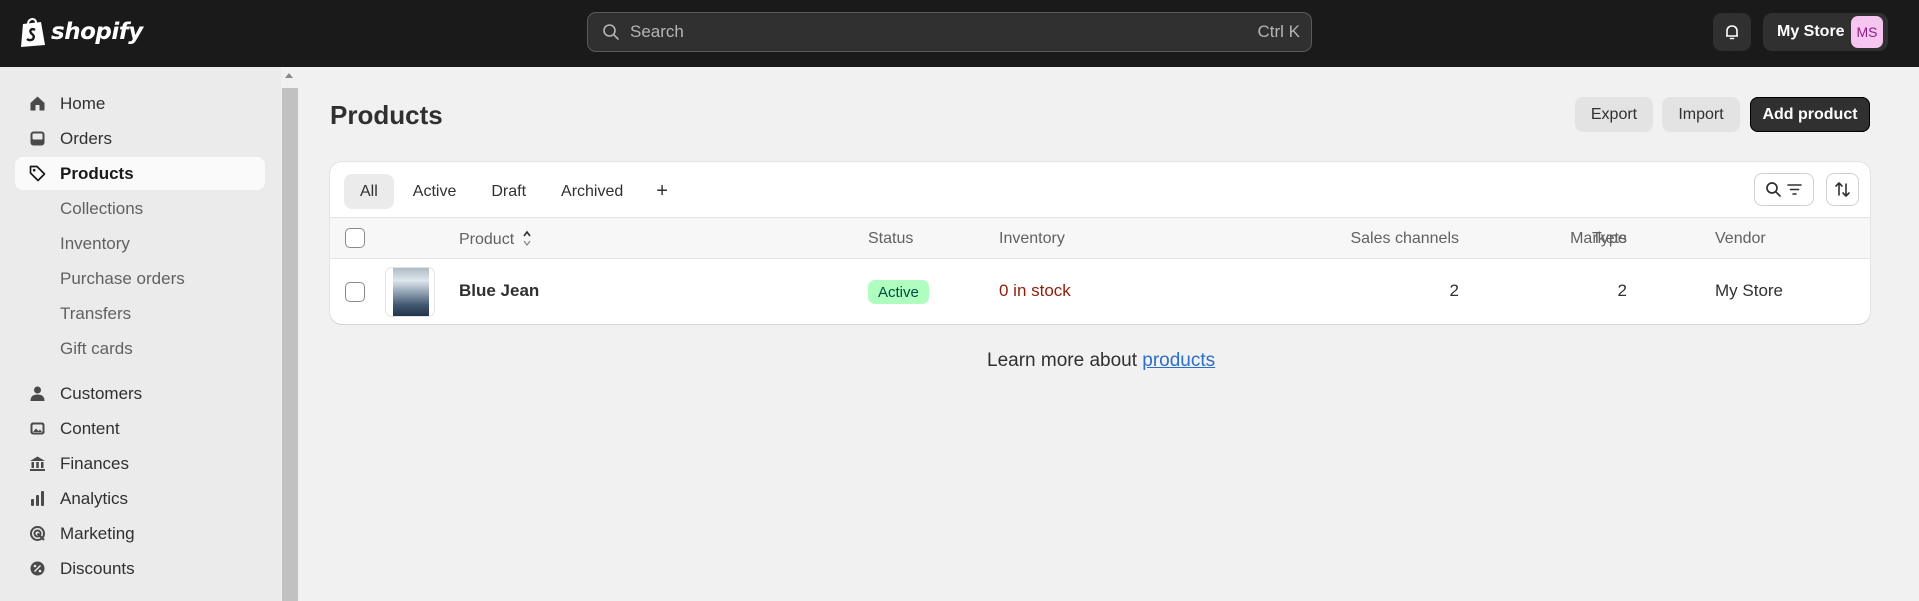  I want to click on export-button: Export, so click(1614, 114).